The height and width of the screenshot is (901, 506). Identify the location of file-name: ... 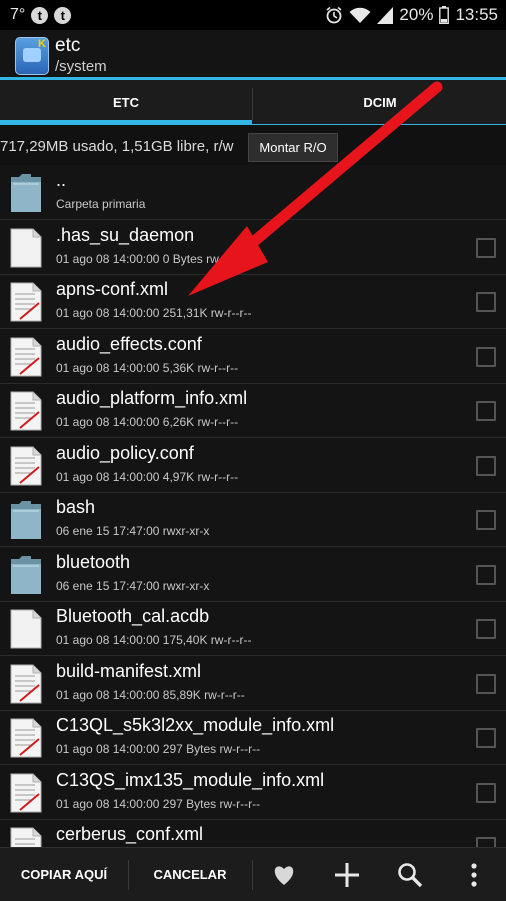
(61, 180).